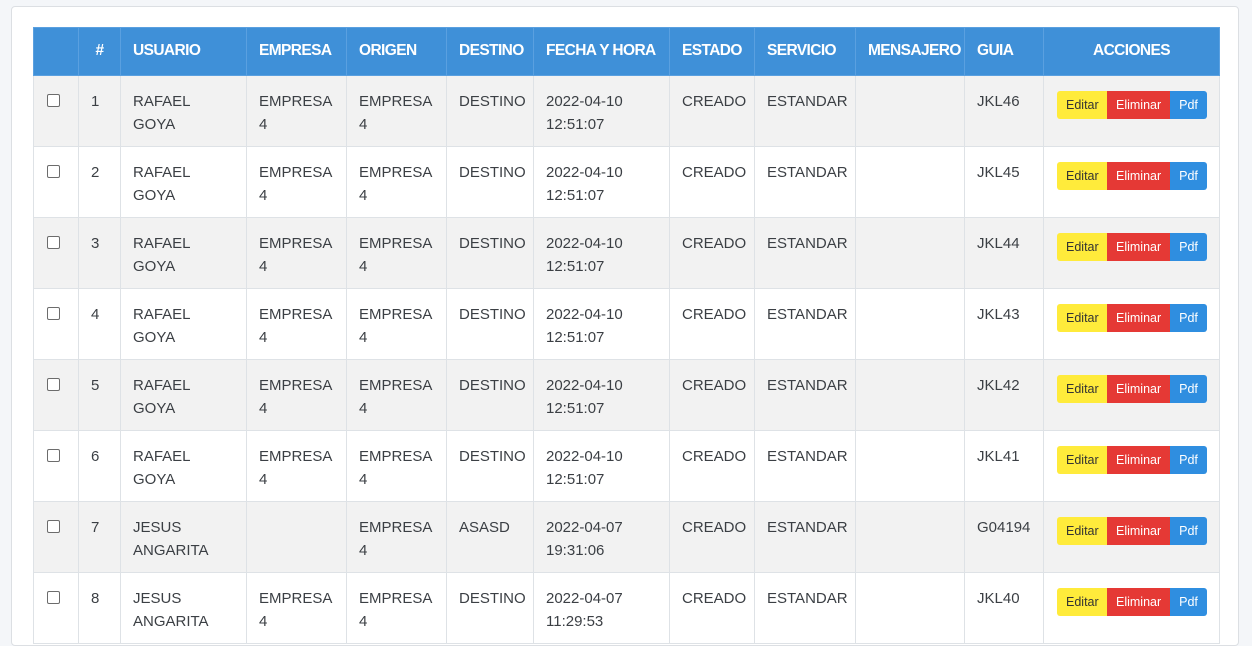  What do you see at coordinates (910, 51) in the screenshot?
I see `header-mensajero: MENSAJERO` at bounding box center [910, 51].